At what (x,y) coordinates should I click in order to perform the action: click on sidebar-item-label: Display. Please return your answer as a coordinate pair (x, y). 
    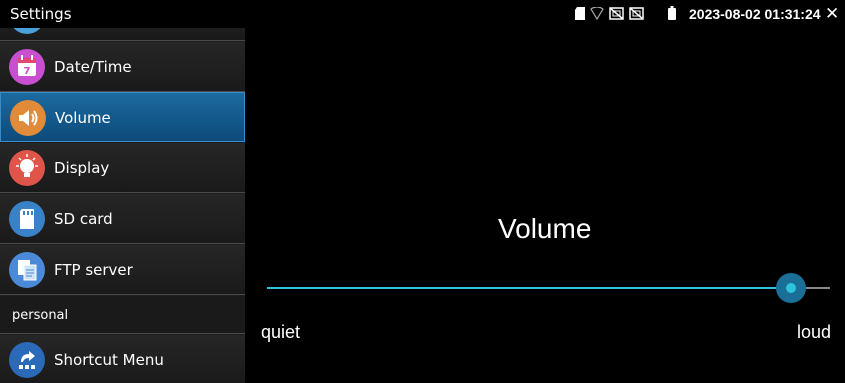
    Looking at the image, I should click on (82, 168).